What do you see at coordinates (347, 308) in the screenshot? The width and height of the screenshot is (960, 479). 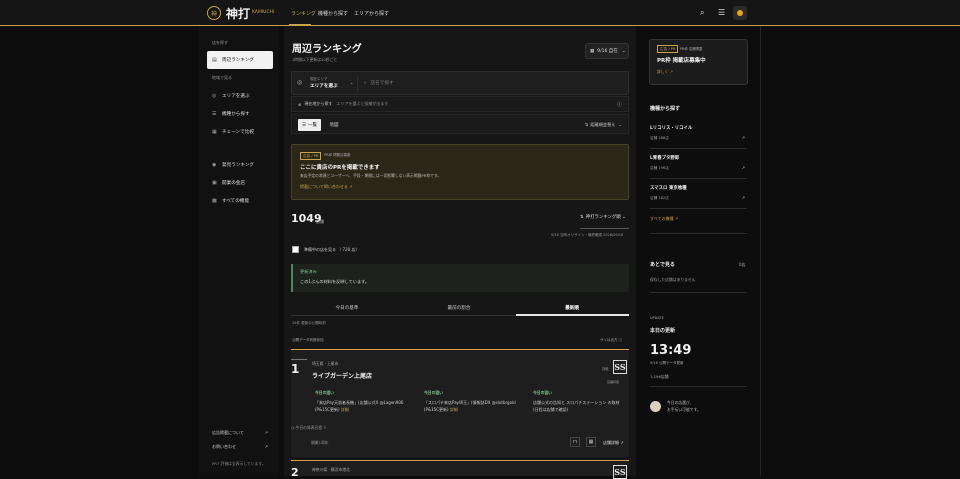 I see `tab-today: 今日の基準` at bounding box center [347, 308].